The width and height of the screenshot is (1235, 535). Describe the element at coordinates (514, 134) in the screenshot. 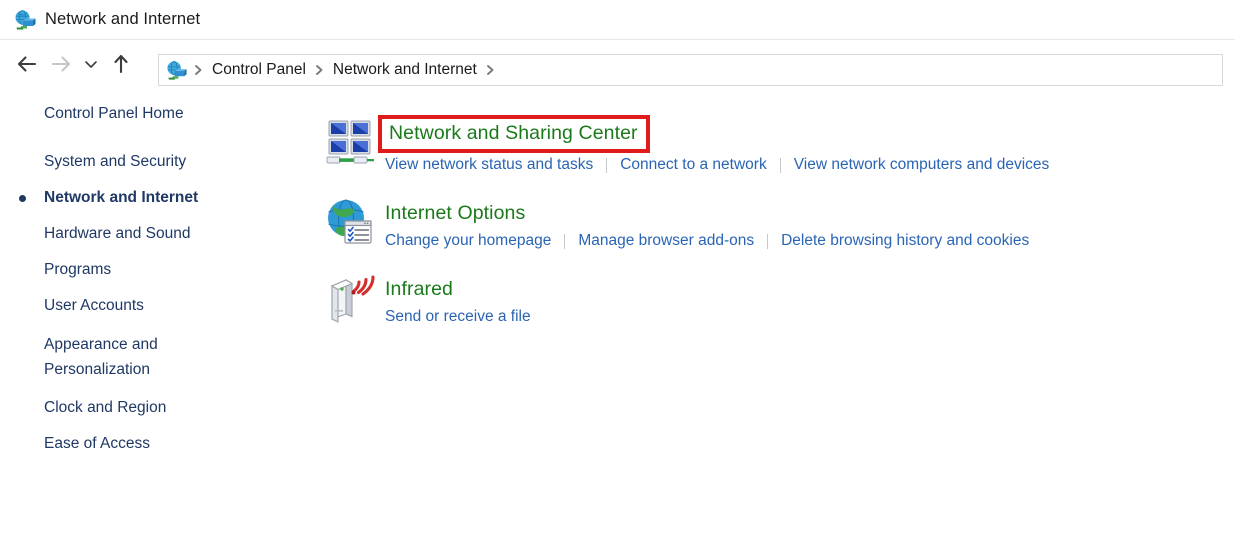

I see `category-title-network-and-sharing-center: Network and Sharing Center` at that location.